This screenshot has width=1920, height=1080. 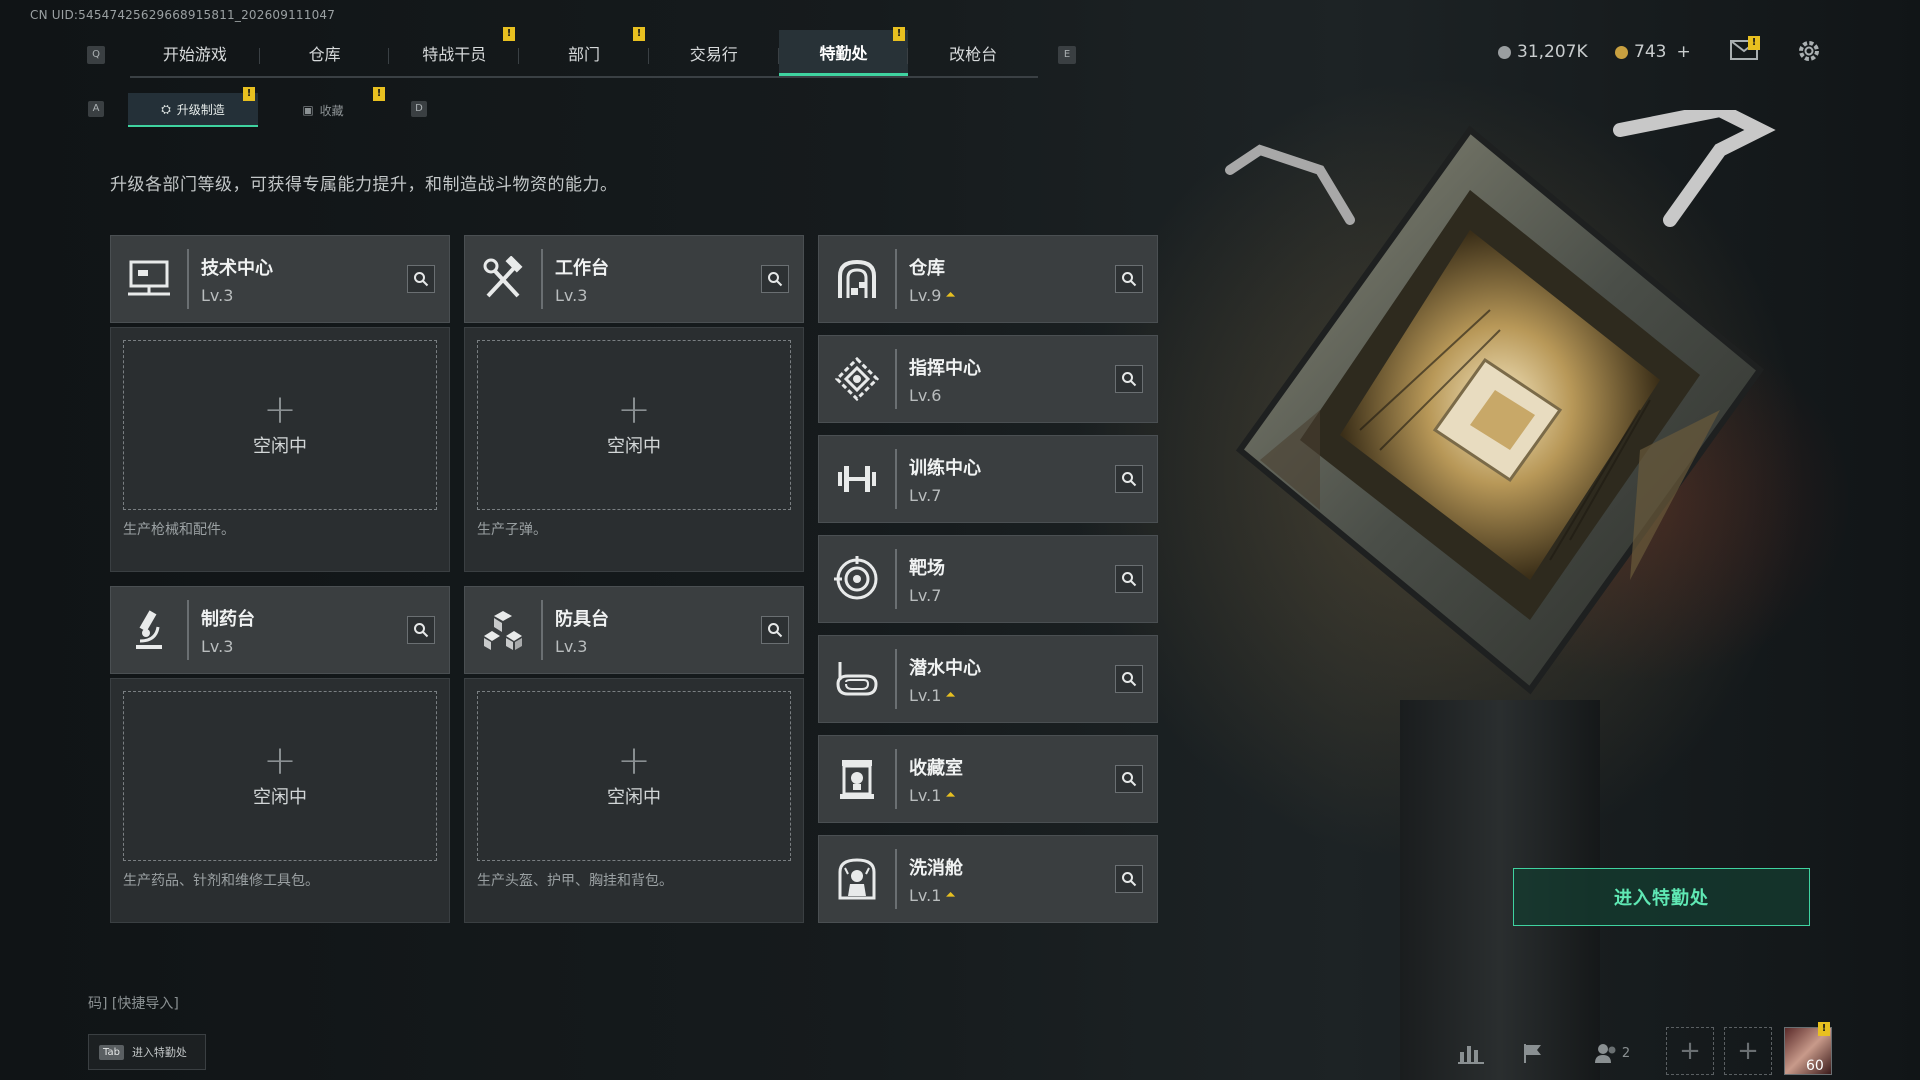 What do you see at coordinates (858, 279) in the screenshot?
I see `warehouse-icon` at bounding box center [858, 279].